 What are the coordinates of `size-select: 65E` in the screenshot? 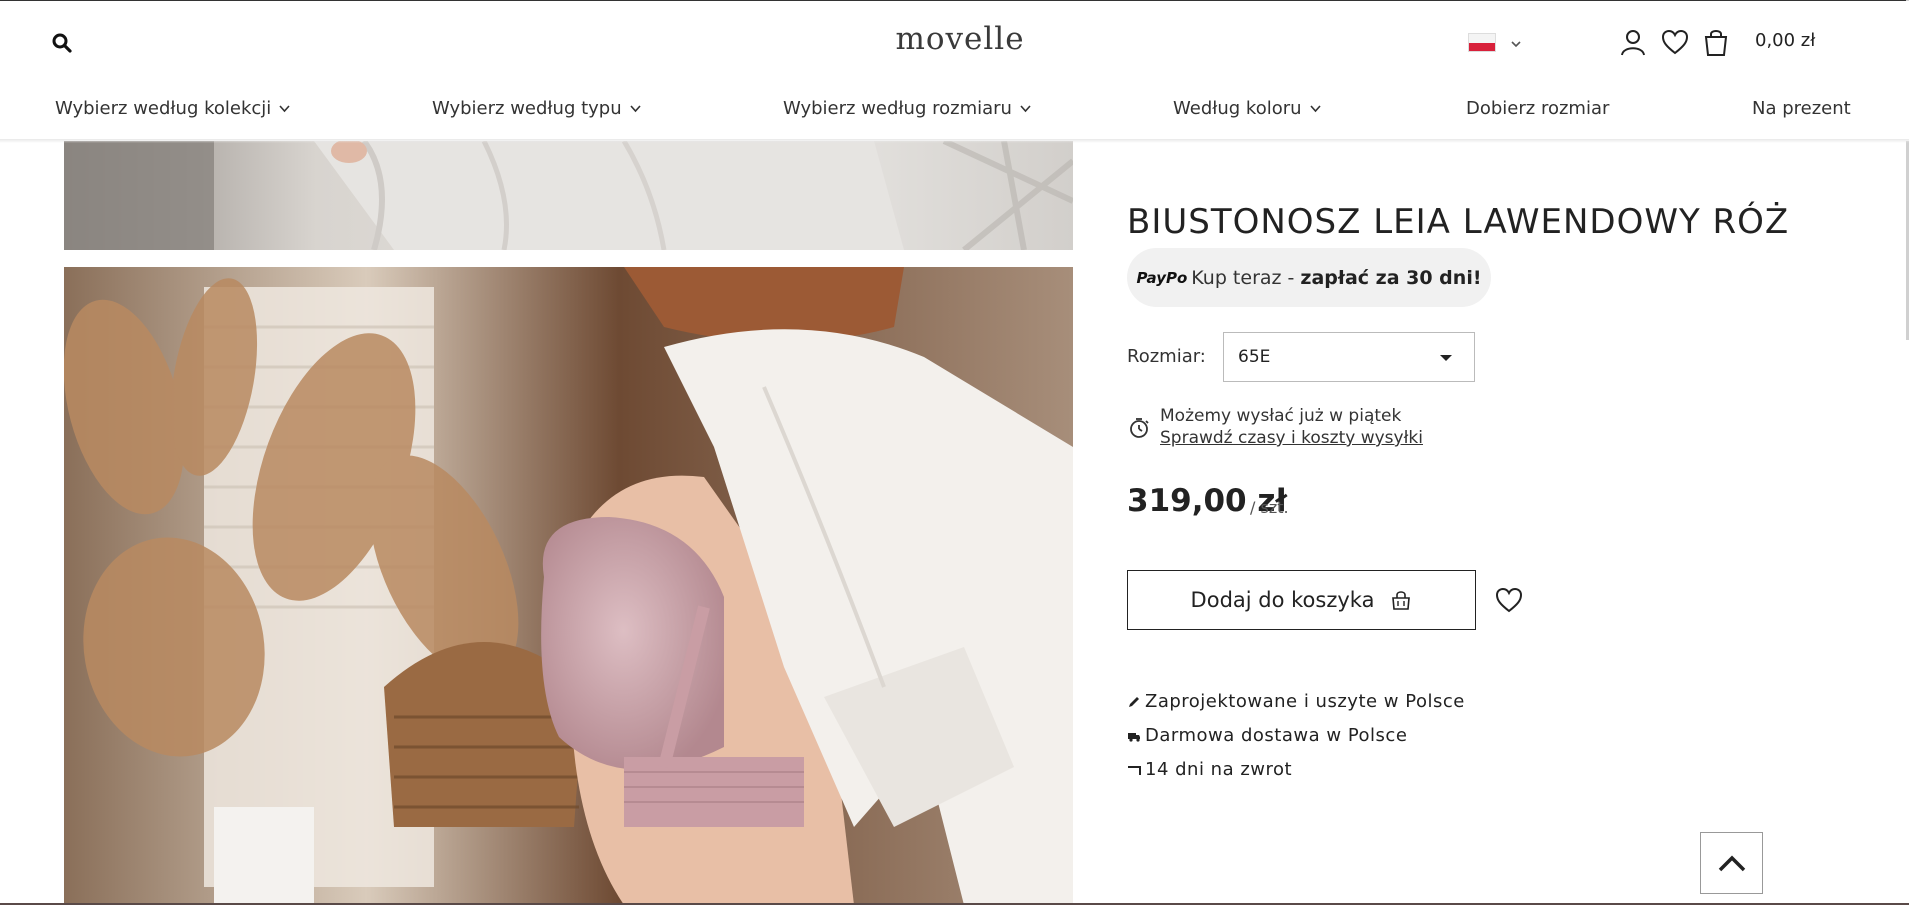 It's located at (1349, 357).